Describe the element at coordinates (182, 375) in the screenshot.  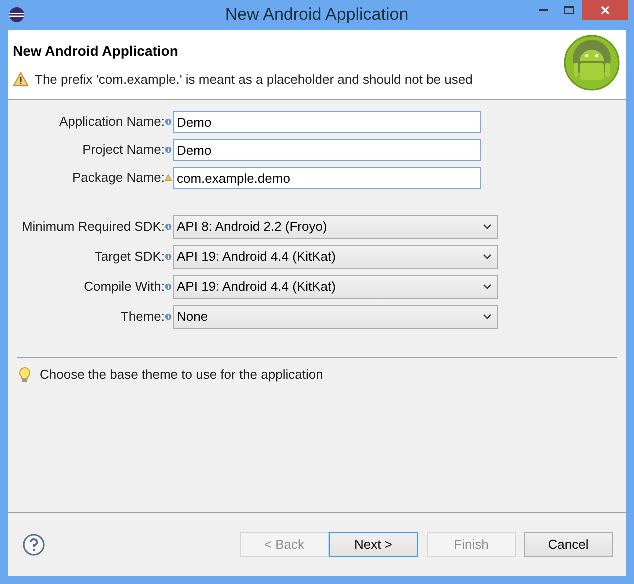
I see `hint-text: Choose the base theme to use for the application` at that location.